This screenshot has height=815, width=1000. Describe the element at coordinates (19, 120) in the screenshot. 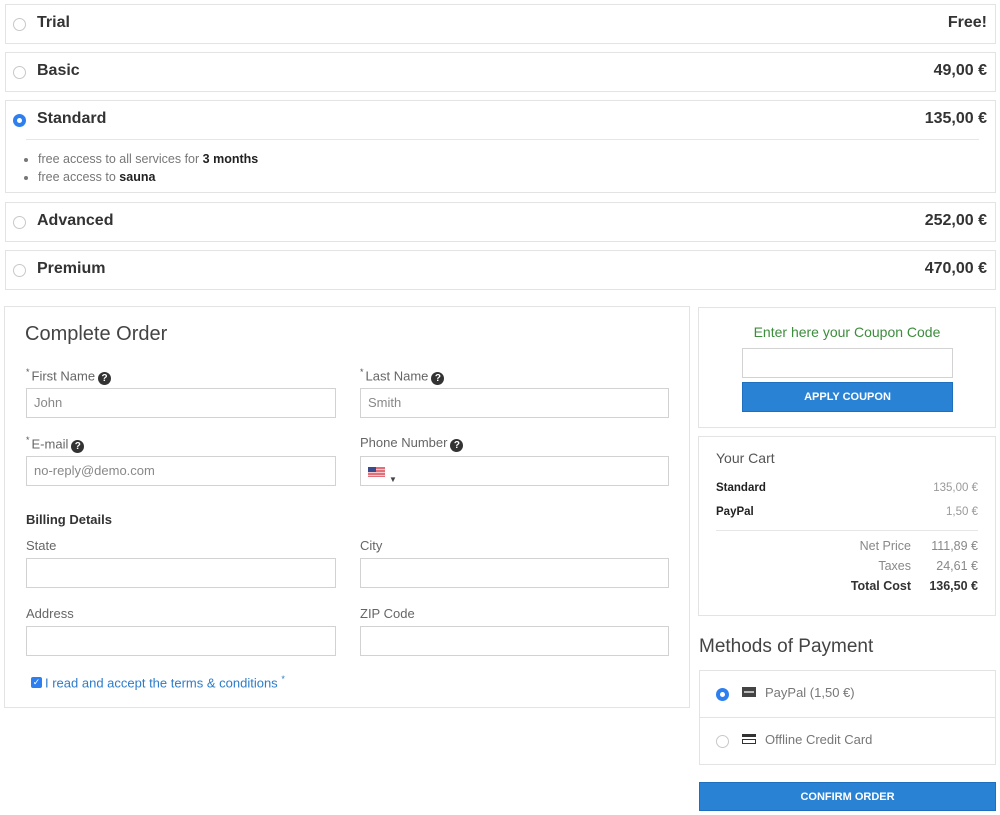

I see `plan-standard-radio` at that location.